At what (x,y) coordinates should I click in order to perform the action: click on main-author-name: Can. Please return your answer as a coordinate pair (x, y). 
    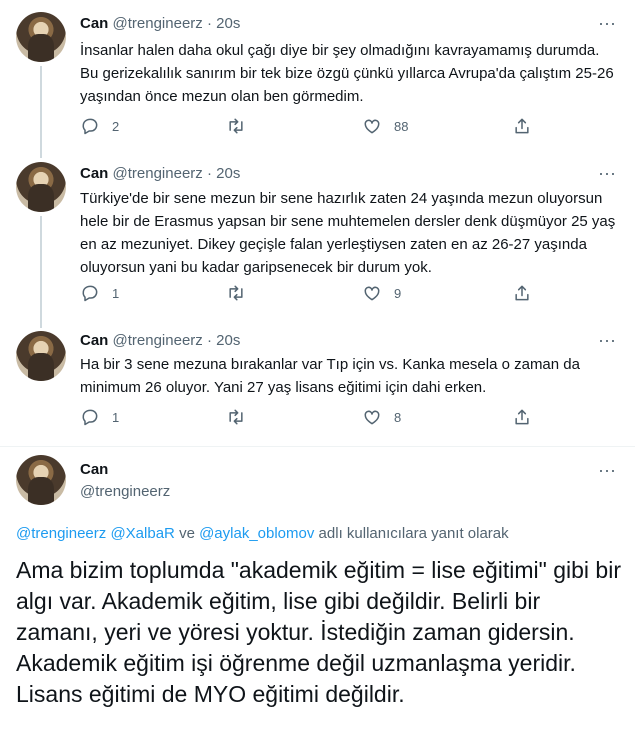
    Looking at the image, I should click on (94, 470).